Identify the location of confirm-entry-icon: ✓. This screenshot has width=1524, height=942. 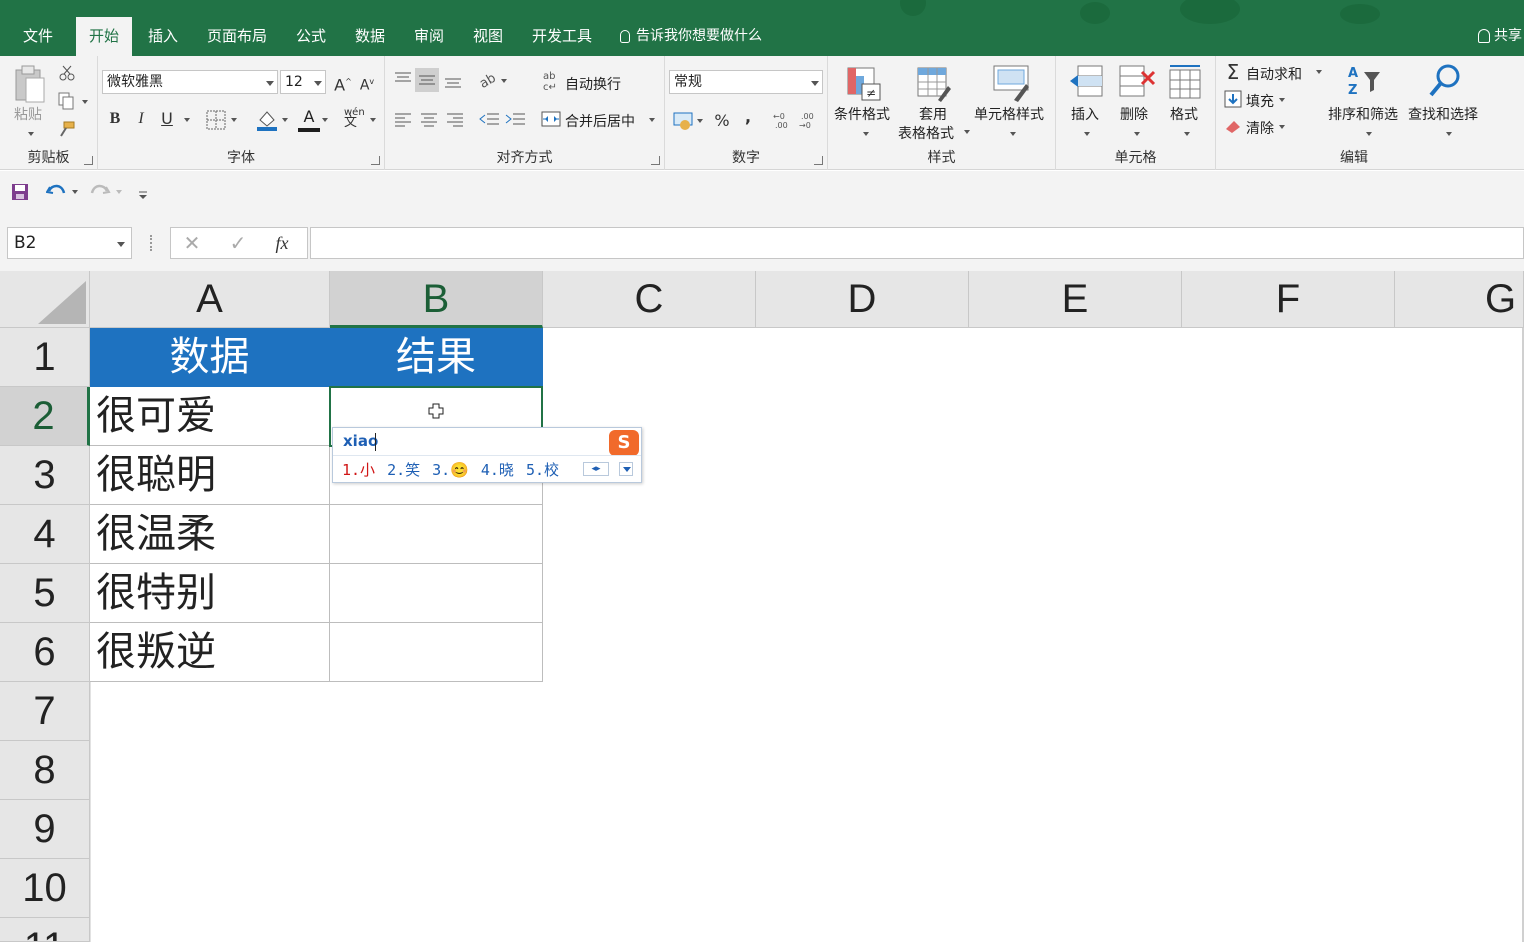
(238, 243).